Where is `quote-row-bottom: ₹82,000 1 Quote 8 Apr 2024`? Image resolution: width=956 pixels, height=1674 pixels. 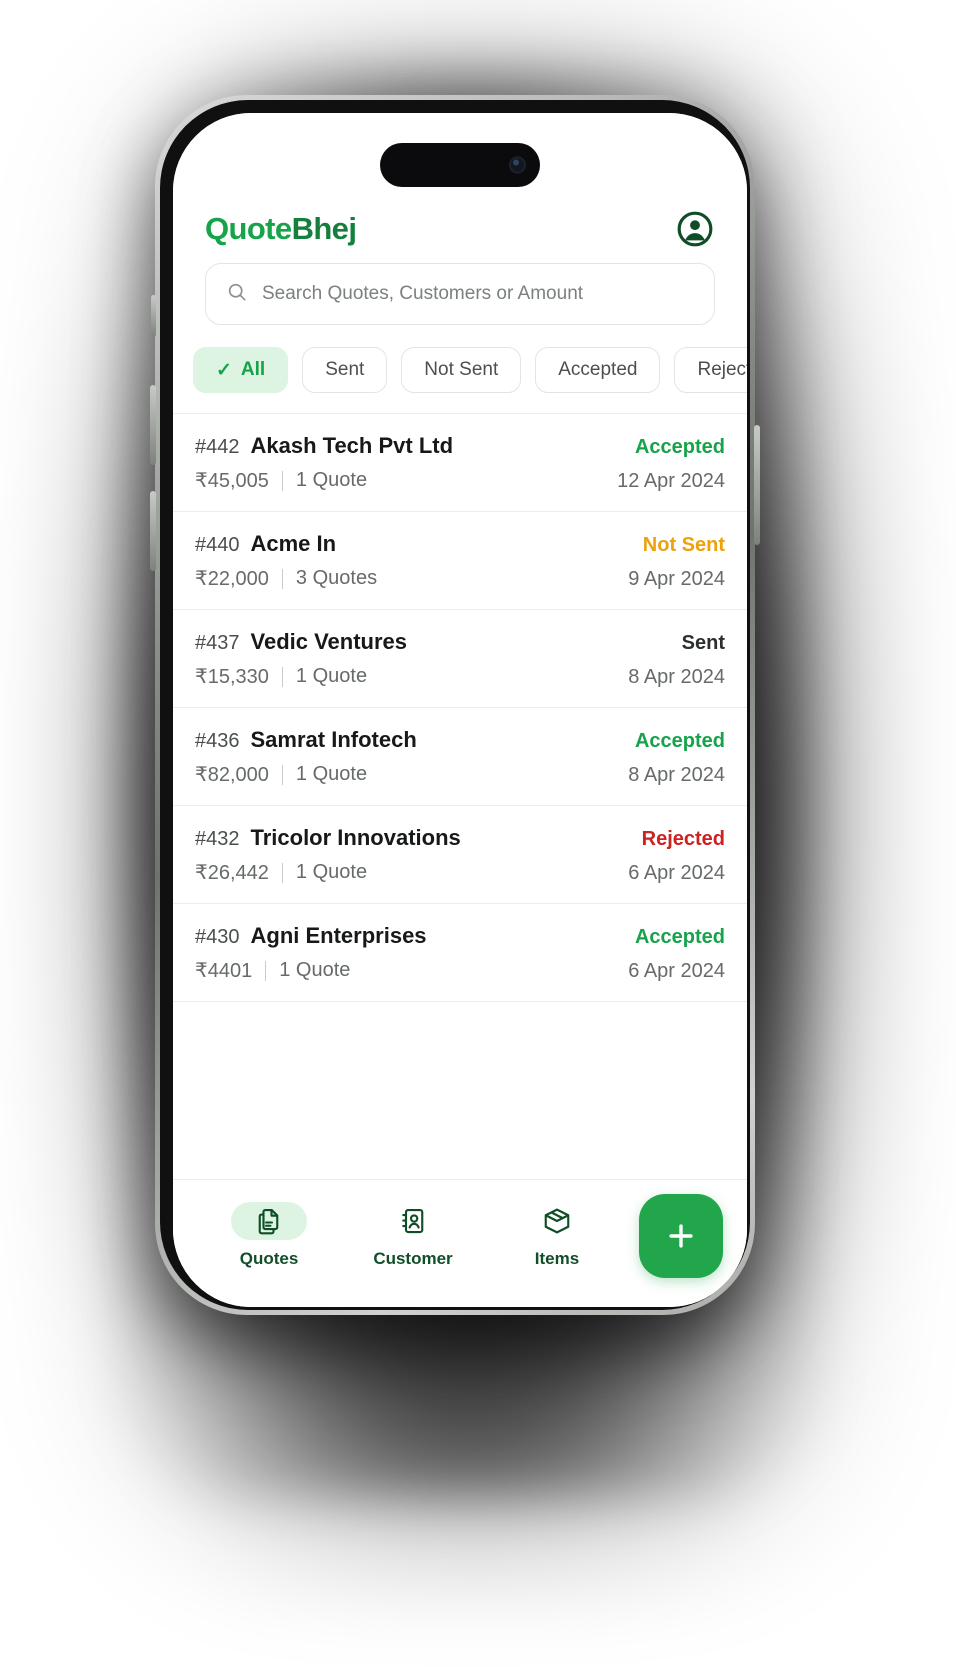 quote-row-bottom: ₹82,000 1 Quote 8 Apr 2024 is located at coordinates (460, 774).